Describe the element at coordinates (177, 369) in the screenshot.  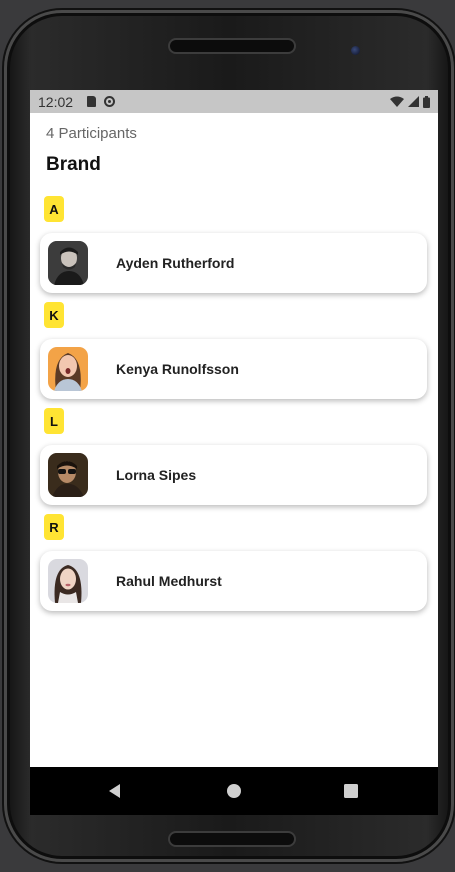
I see `participant-name: Kenya Runolfsson` at that location.